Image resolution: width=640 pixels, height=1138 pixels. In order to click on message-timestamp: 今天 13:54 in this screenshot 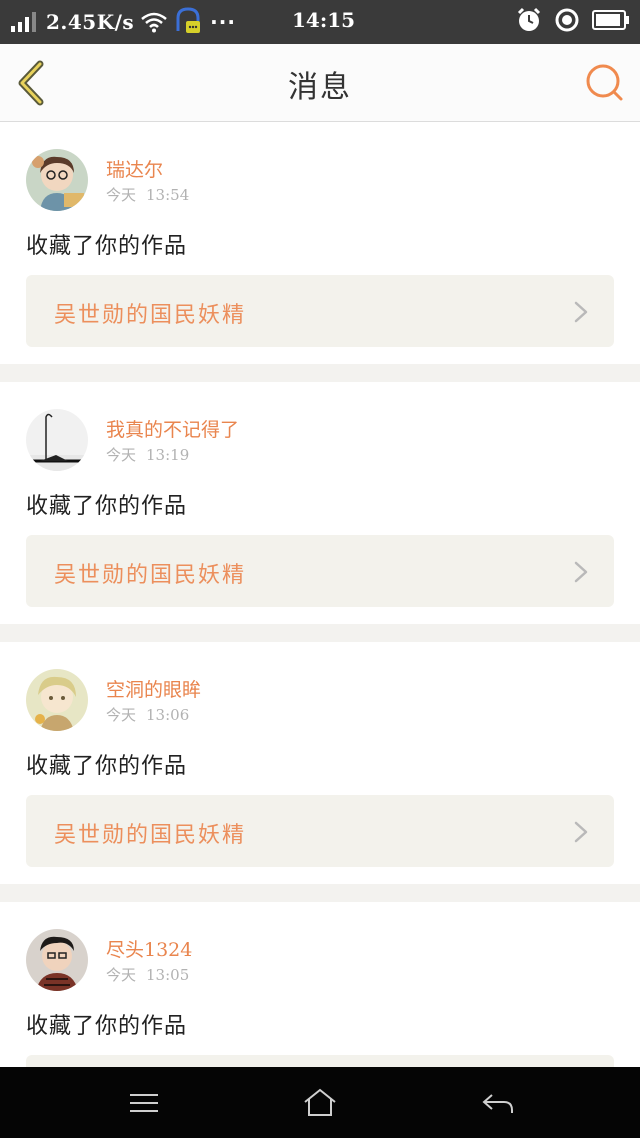, I will do `click(147, 194)`.